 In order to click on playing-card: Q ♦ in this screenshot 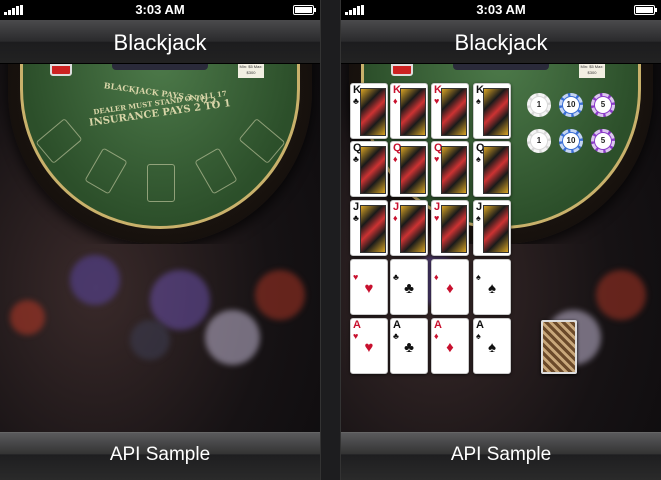, I will do `click(409, 169)`.